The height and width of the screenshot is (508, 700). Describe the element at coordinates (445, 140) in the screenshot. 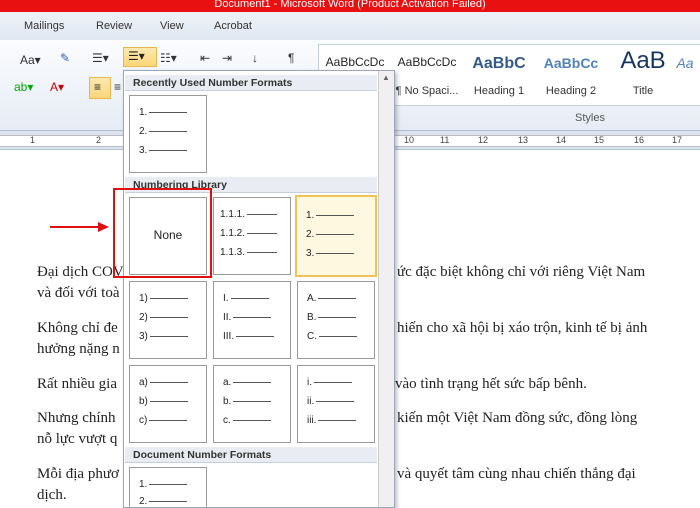

I see `ruler-number: 11` at that location.